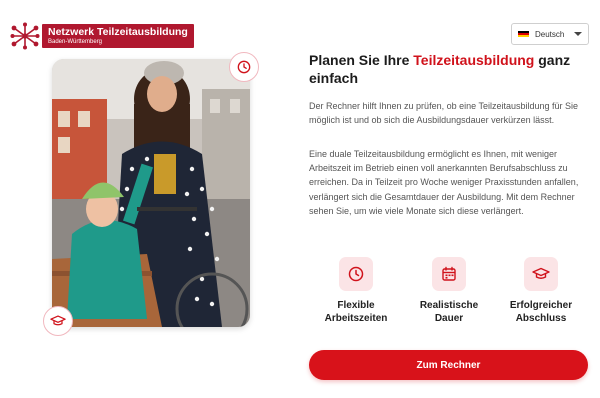 Image resolution: width=600 pixels, height=398 pixels. I want to click on network-logo-icon, so click(25, 36).